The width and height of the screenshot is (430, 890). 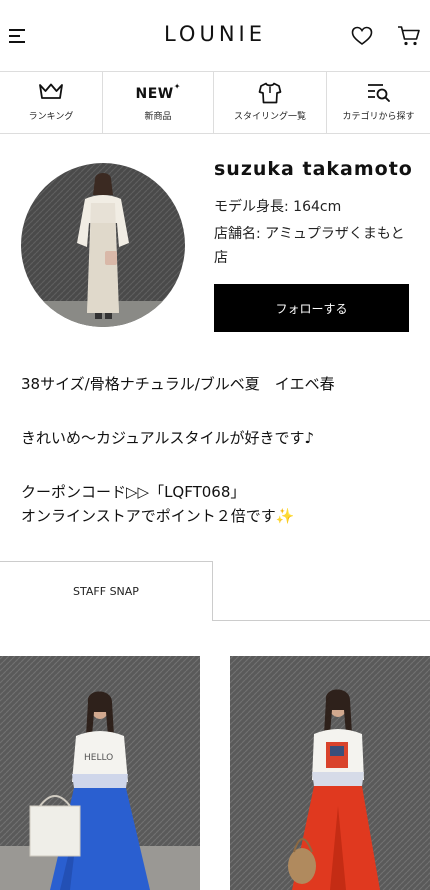 What do you see at coordinates (158, 92) in the screenshot?
I see `new-badge-icon: NEW ✦` at bounding box center [158, 92].